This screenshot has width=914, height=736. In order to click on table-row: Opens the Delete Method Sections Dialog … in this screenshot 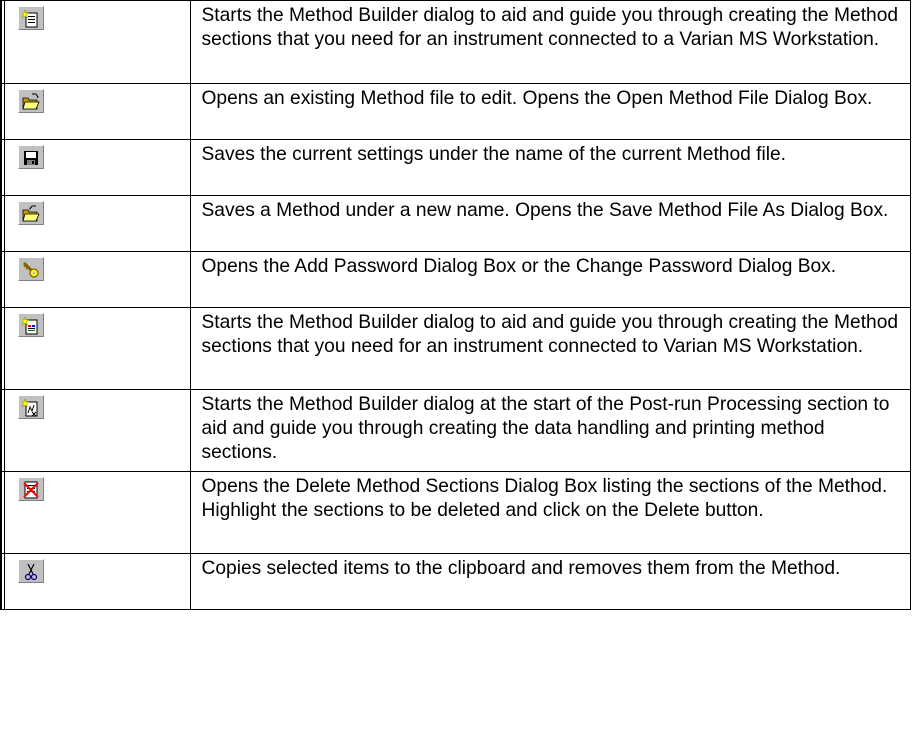, I will do `click(456, 512)`.